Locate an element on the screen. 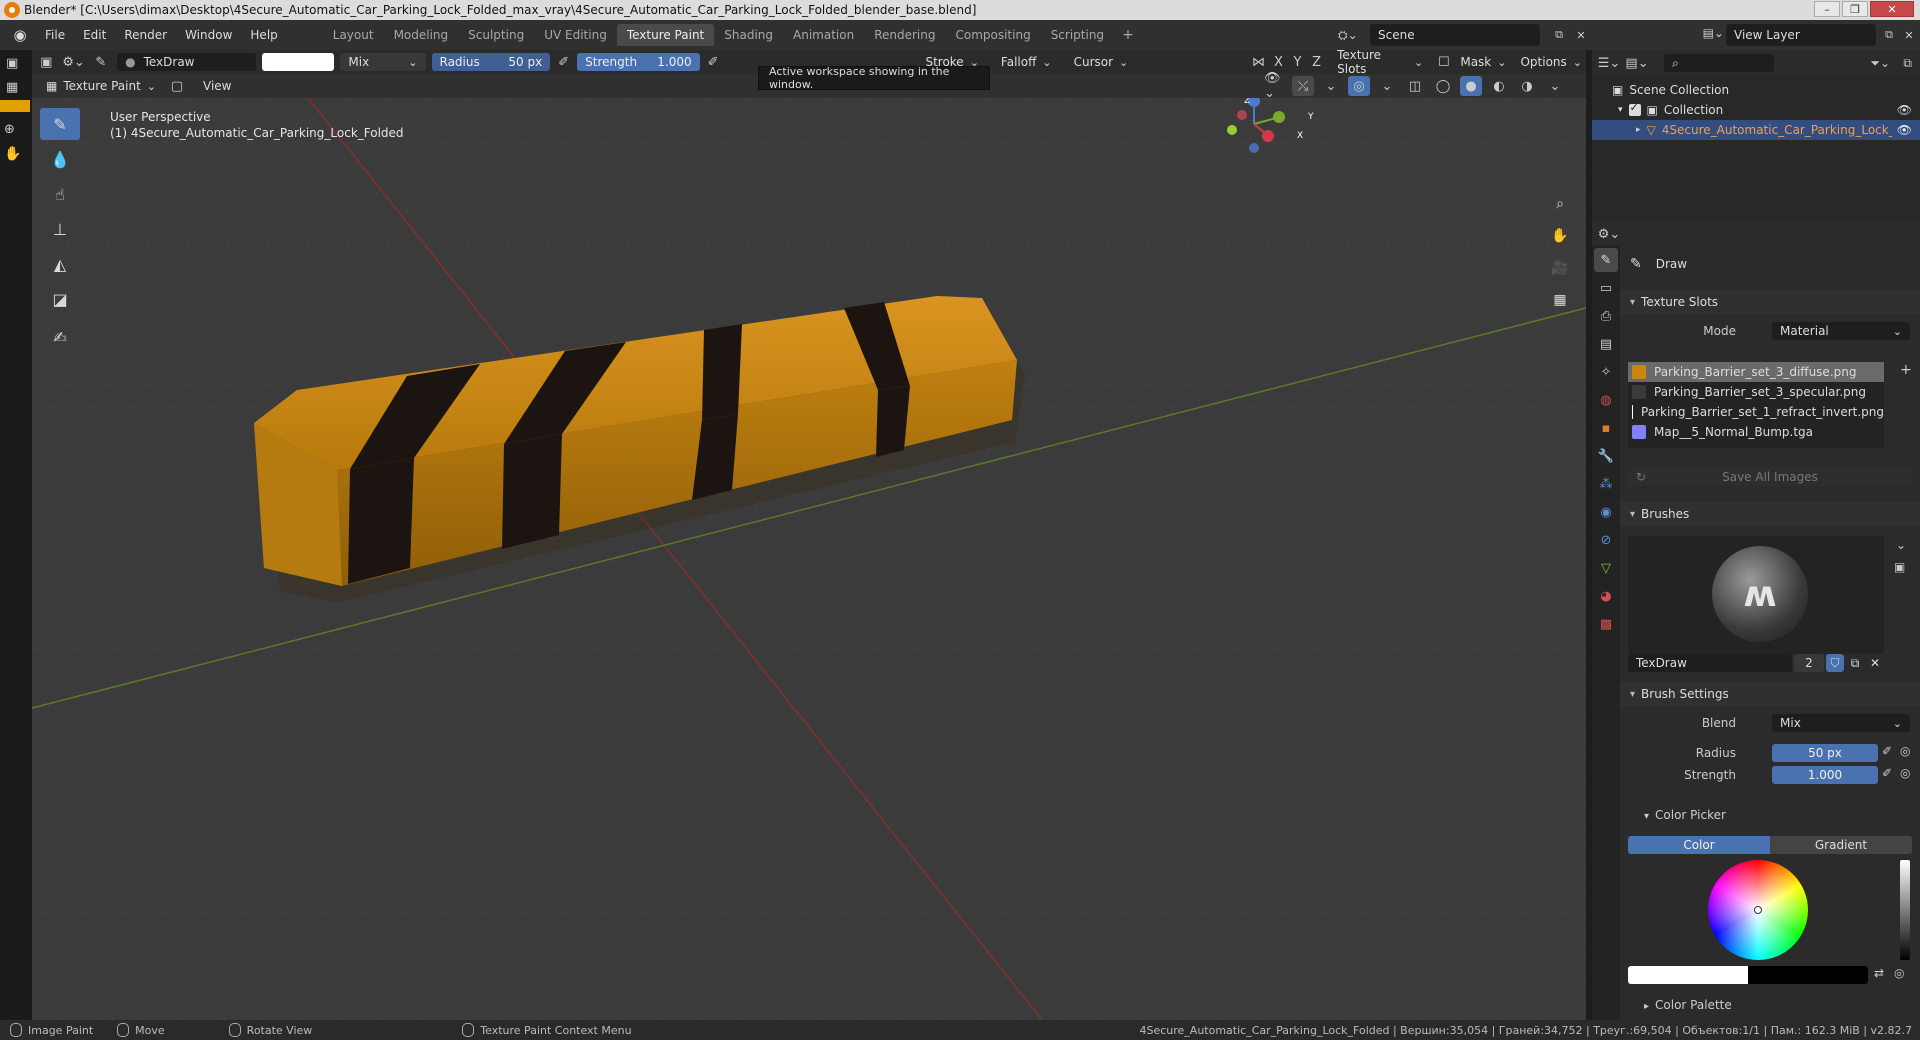  texture-slot-item: Parking_Barrier_set_1_refract_invert.png is located at coordinates (1756, 412).